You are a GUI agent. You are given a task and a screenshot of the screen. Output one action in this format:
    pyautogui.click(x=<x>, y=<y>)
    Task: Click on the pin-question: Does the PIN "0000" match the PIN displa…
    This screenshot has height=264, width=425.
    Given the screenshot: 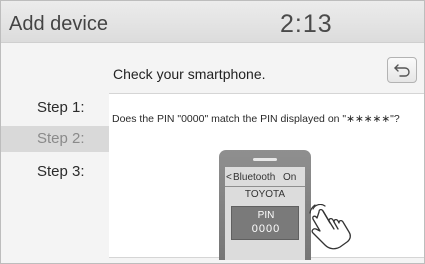 What is the action you would take?
    pyautogui.click(x=256, y=119)
    